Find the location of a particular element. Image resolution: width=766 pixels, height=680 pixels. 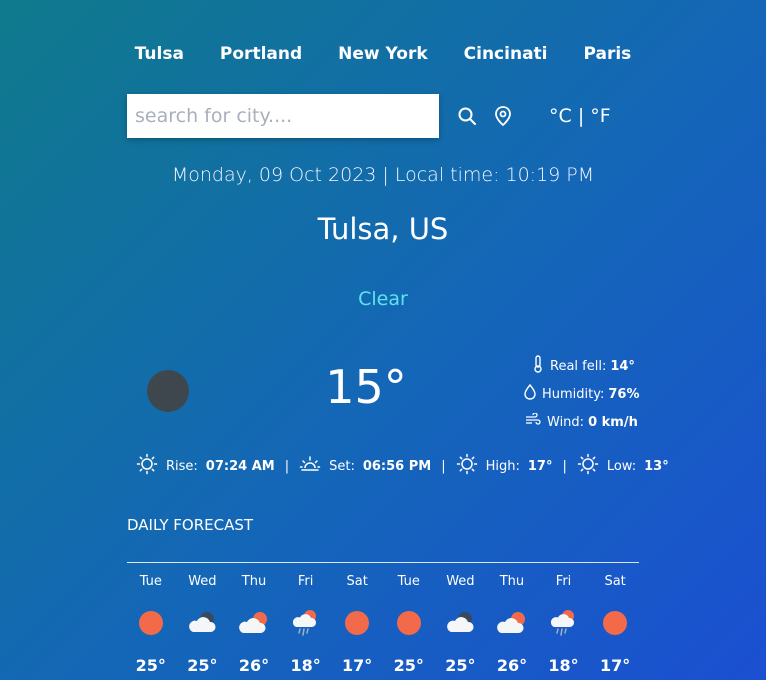

city-nav: Tulsa Portland New York Cincinati Paris is located at coordinates (383, 54).